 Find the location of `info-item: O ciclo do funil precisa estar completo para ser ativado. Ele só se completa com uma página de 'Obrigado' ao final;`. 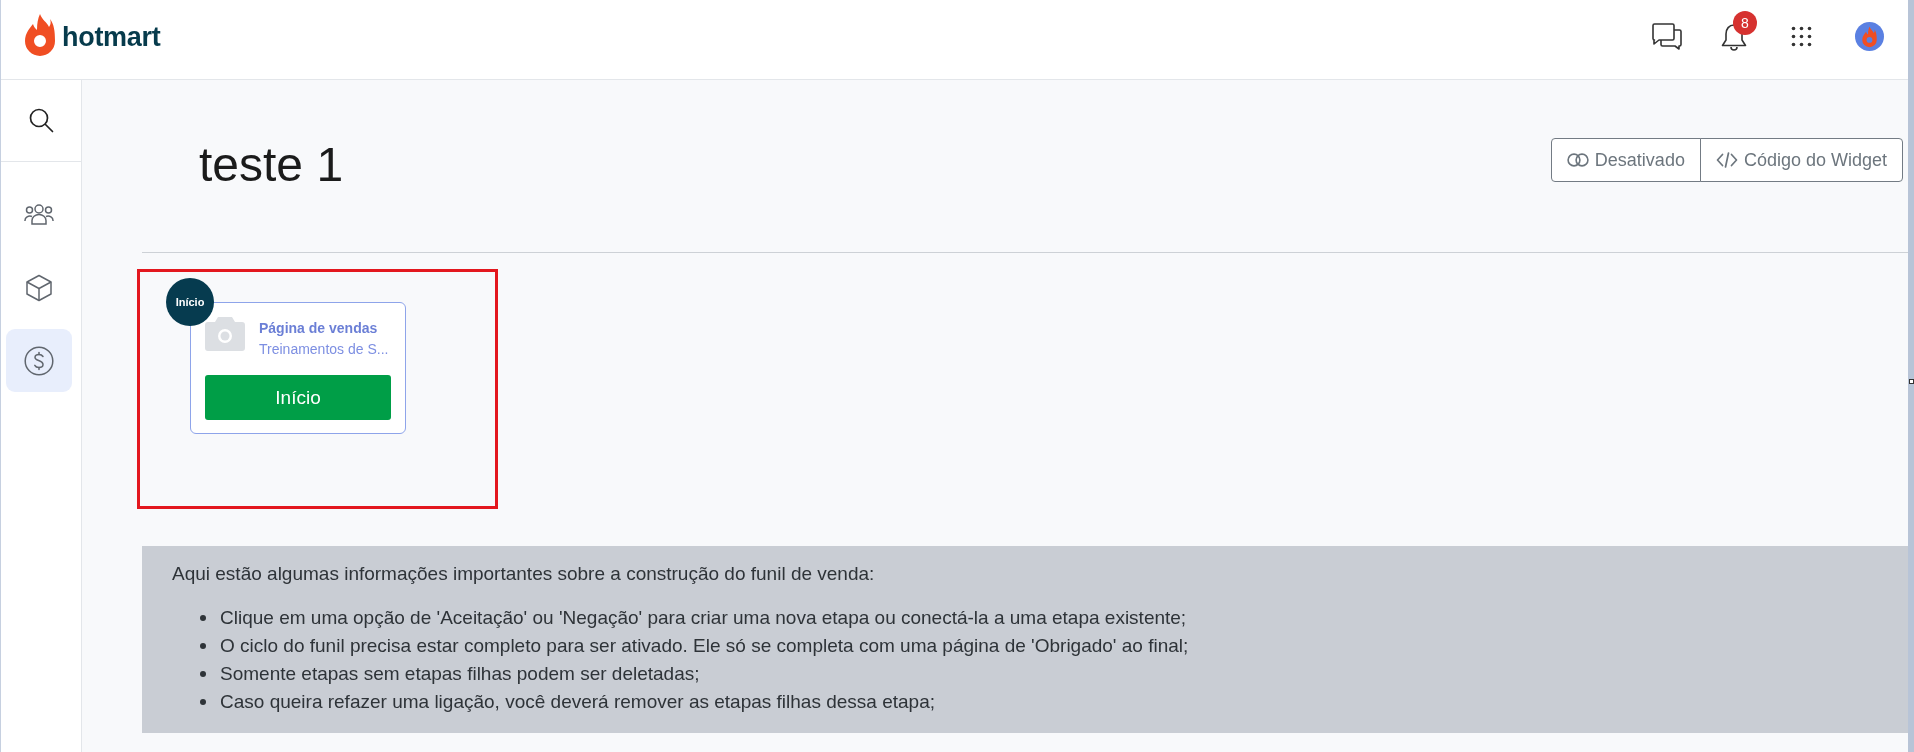

info-item: O ciclo do funil precisa estar completo para ser ativado. Ele só se completa com uma página de 'Obrigado' ao final; is located at coordinates (704, 646).